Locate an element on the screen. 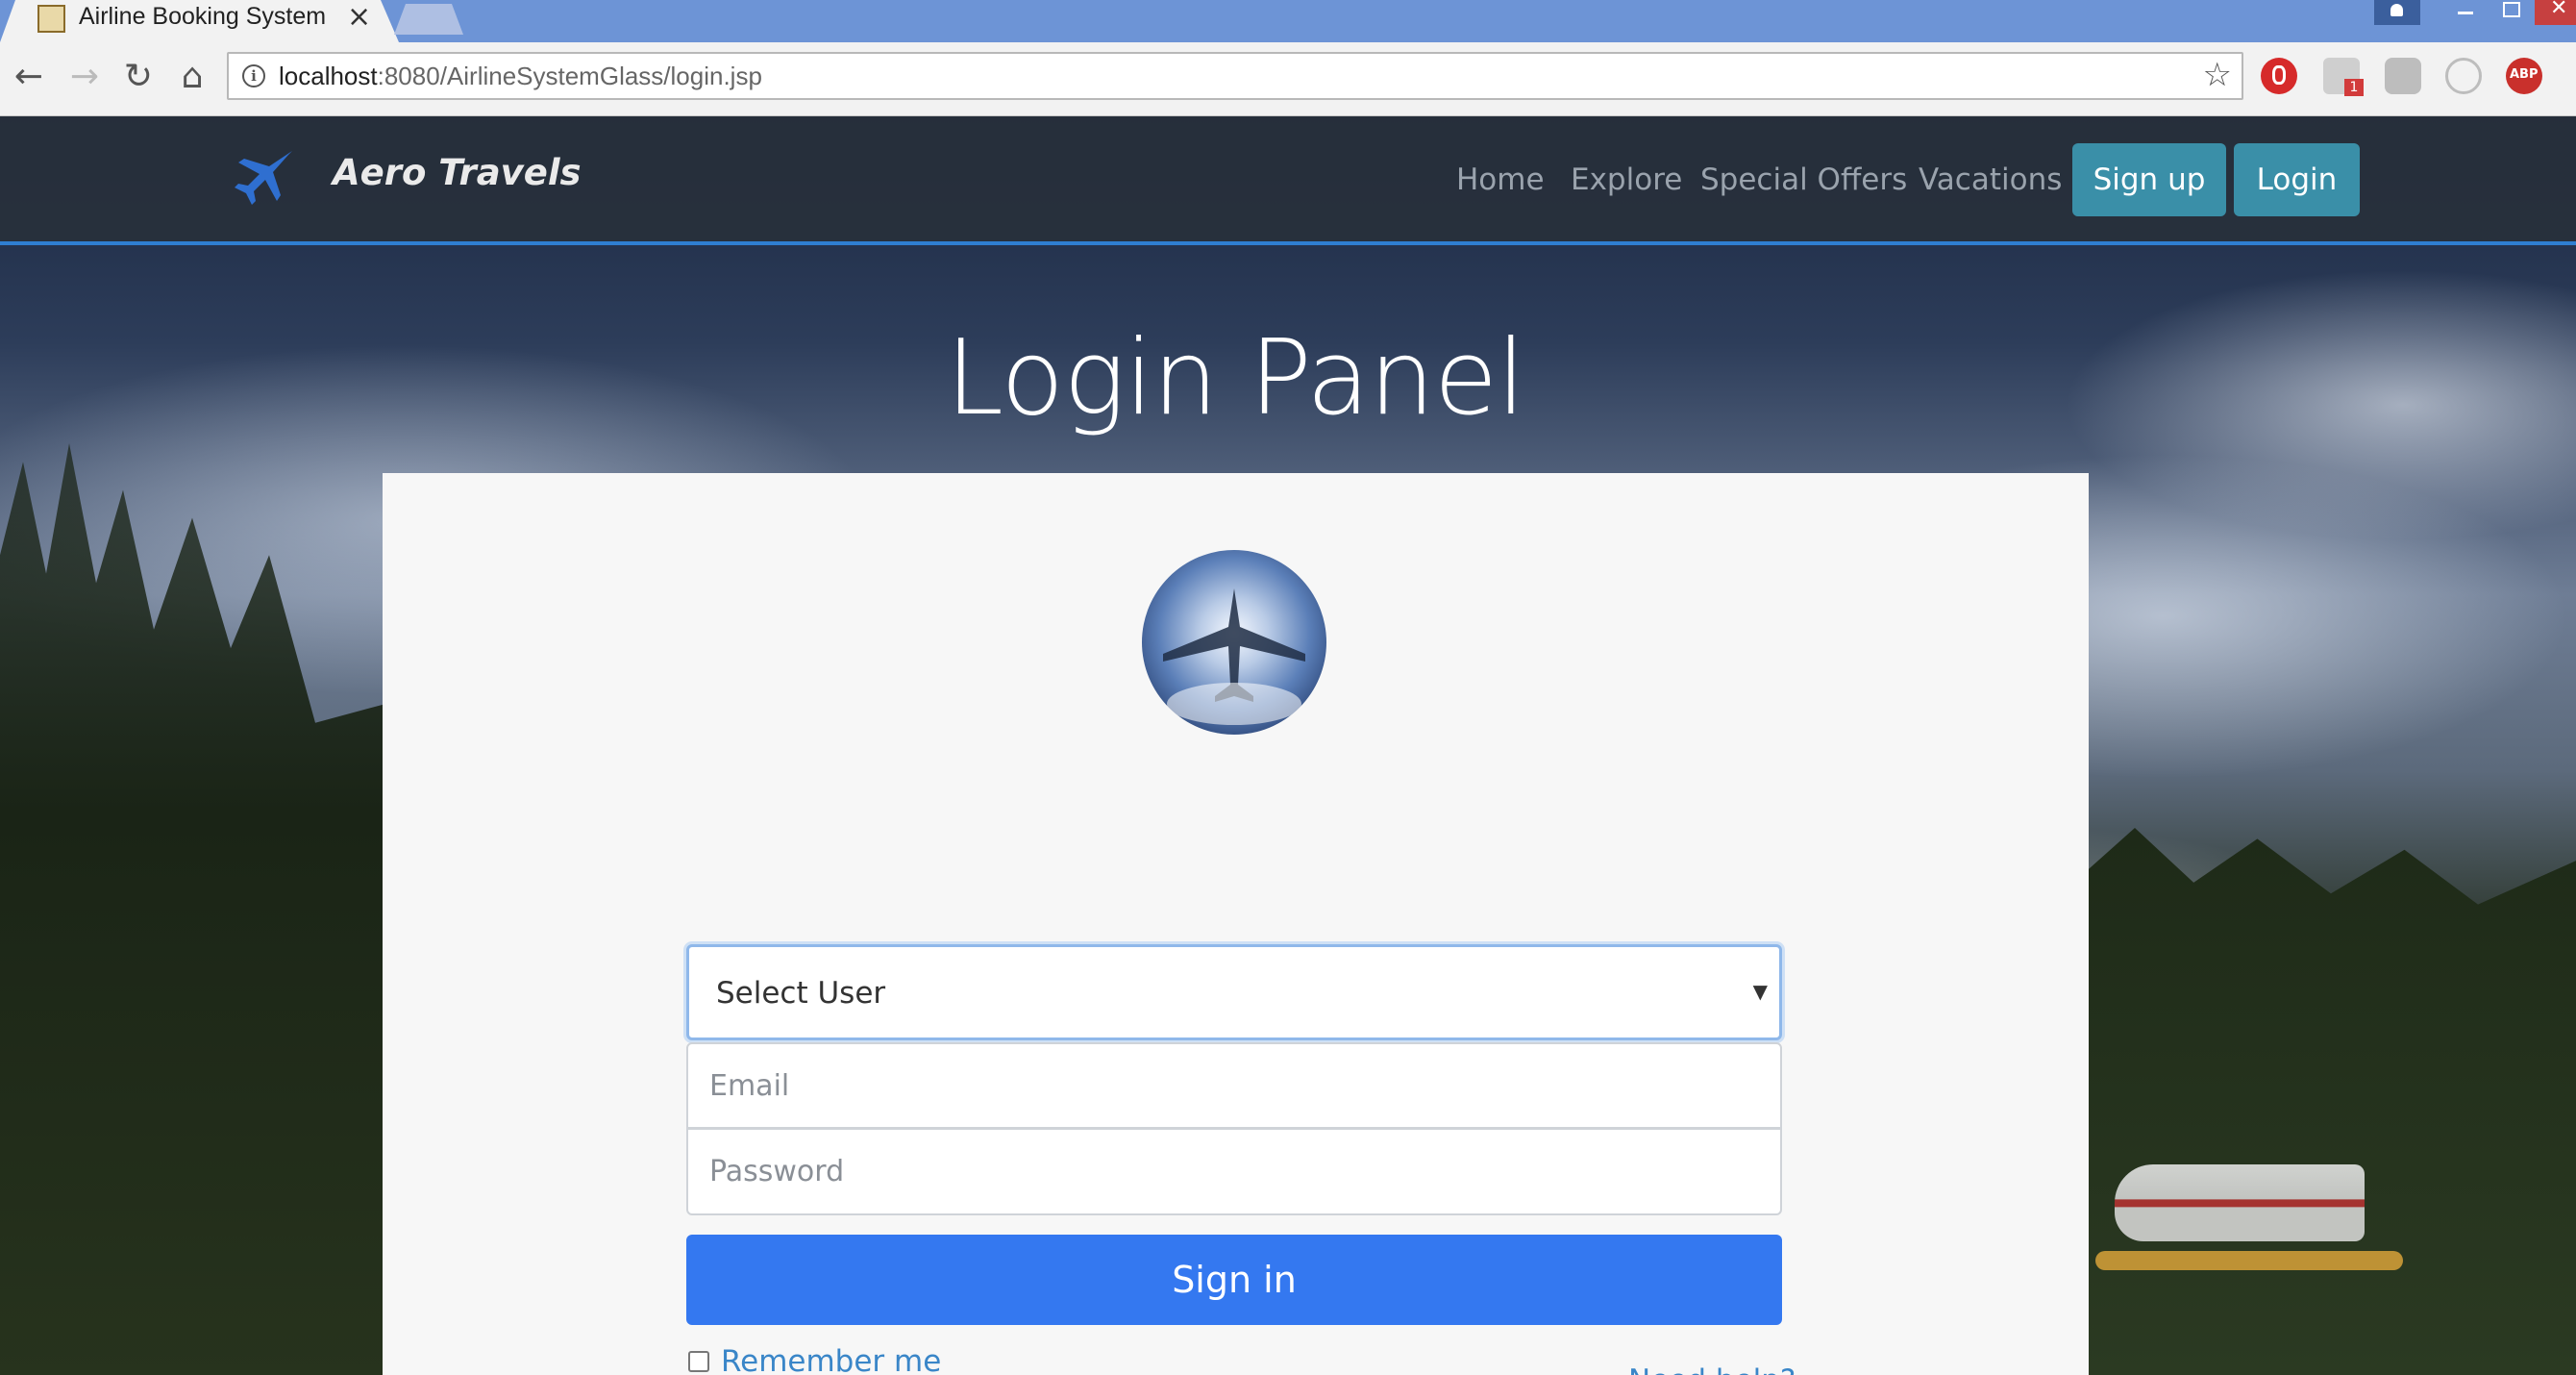  reload-icon: ↻ is located at coordinates (138, 77).